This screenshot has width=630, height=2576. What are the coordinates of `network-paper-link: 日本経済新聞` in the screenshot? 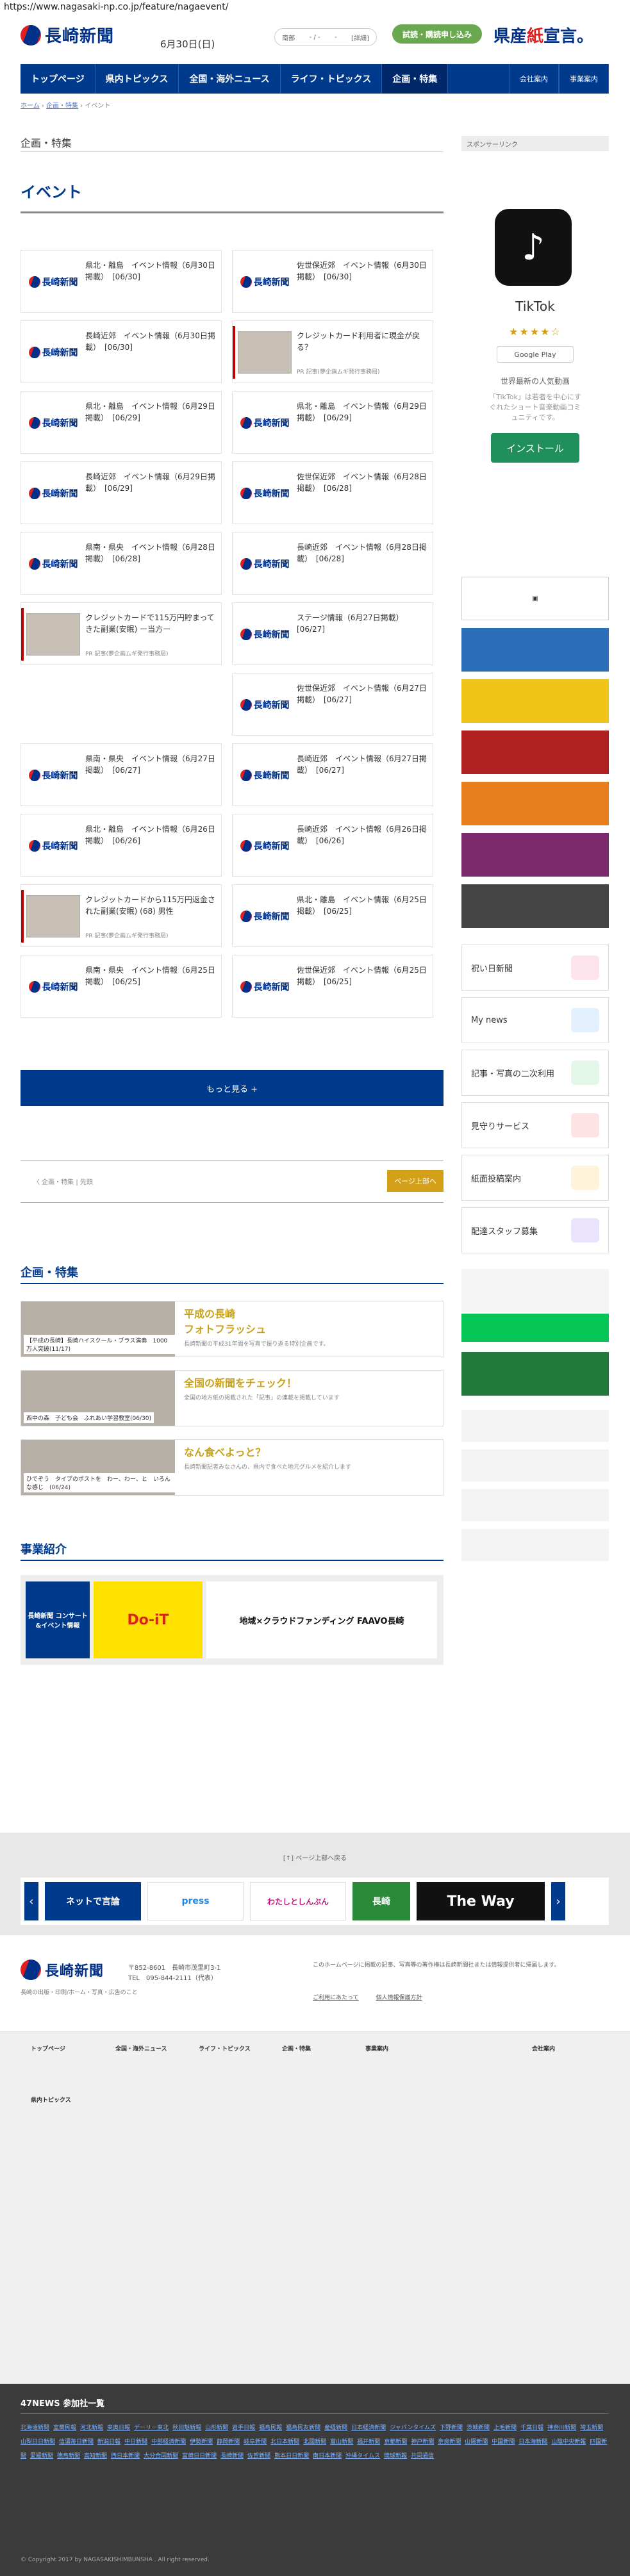 It's located at (368, 2428).